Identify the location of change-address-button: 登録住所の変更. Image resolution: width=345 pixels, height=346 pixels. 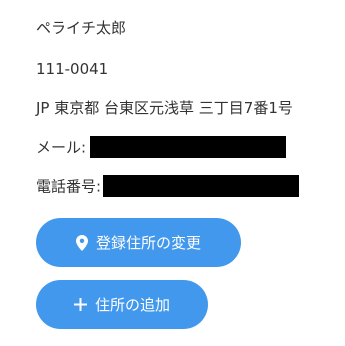
(138, 242).